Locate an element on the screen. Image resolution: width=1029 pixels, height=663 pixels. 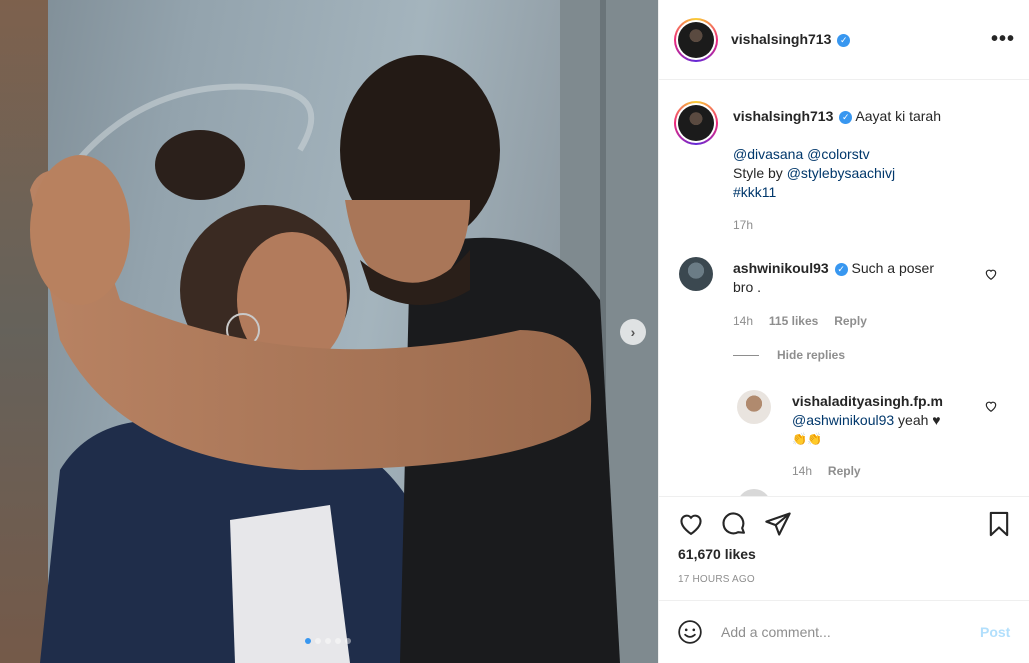
comment-likes: 115 likes is located at coordinates (793, 321).